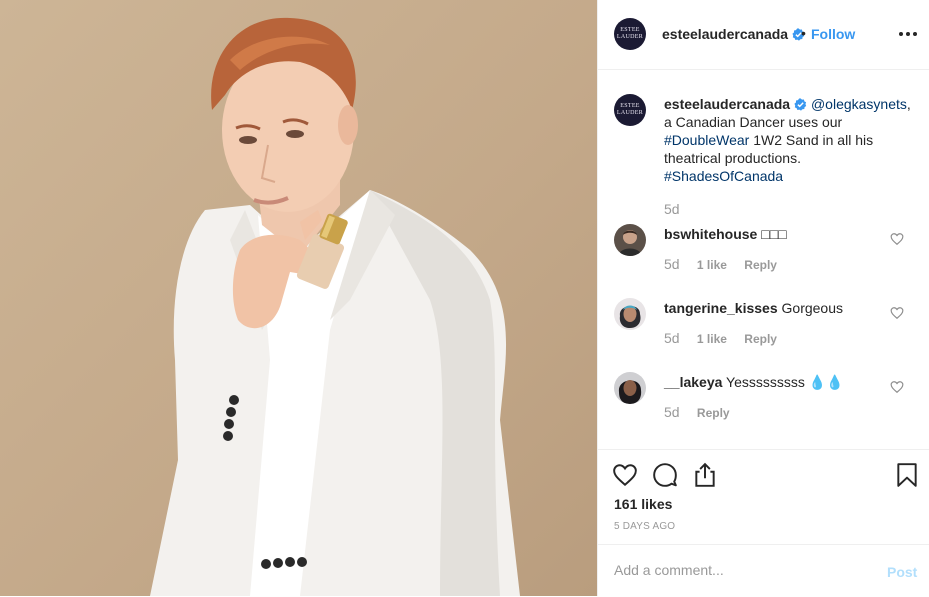 The width and height of the screenshot is (929, 597). Describe the element at coordinates (705, 475) in the screenshot. I see `share-icon` at that location.